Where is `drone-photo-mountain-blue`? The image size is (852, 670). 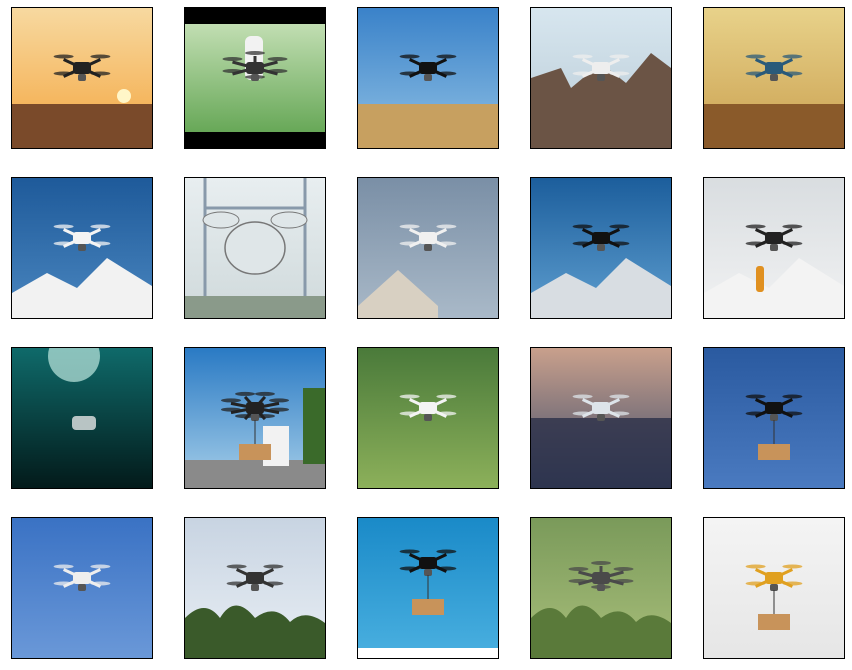 drone-photo-mountain-blue is located at coordinates (82, 248).